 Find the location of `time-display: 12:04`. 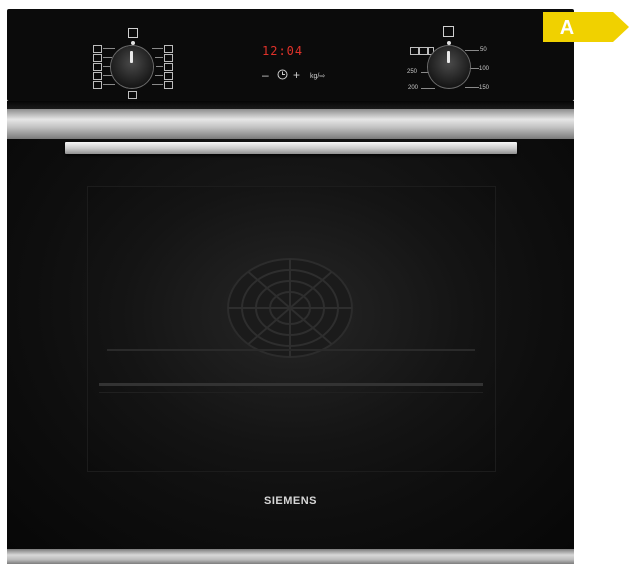

time-display: 12:04 is located at coordinates (283, 51).